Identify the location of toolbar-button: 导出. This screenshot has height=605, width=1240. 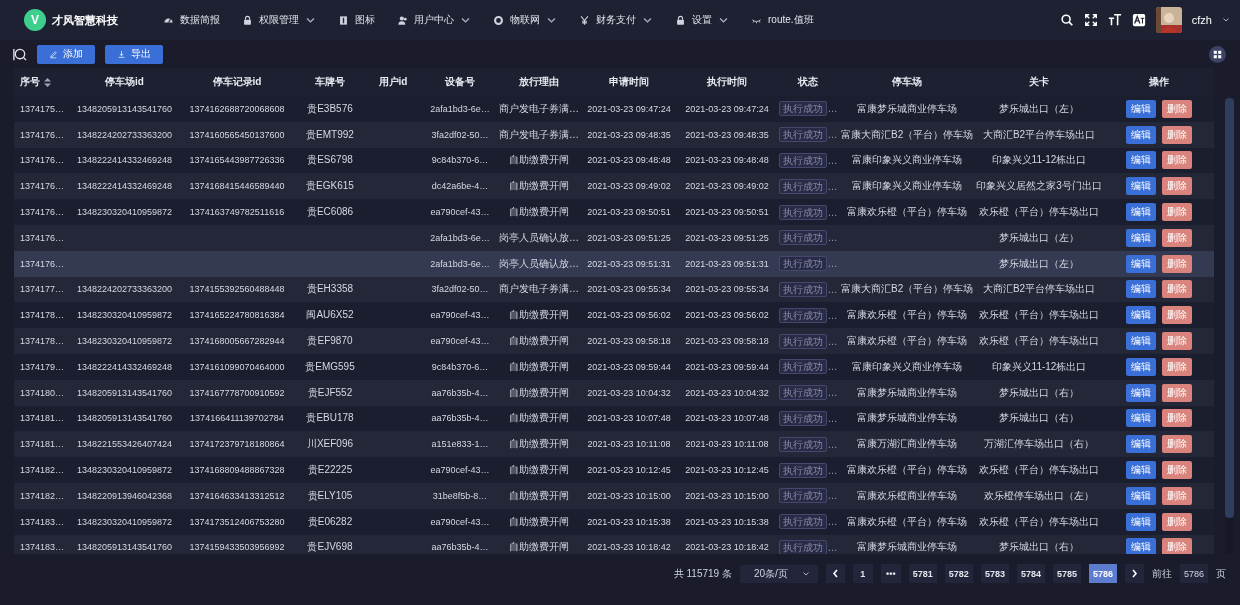
(134, 54).